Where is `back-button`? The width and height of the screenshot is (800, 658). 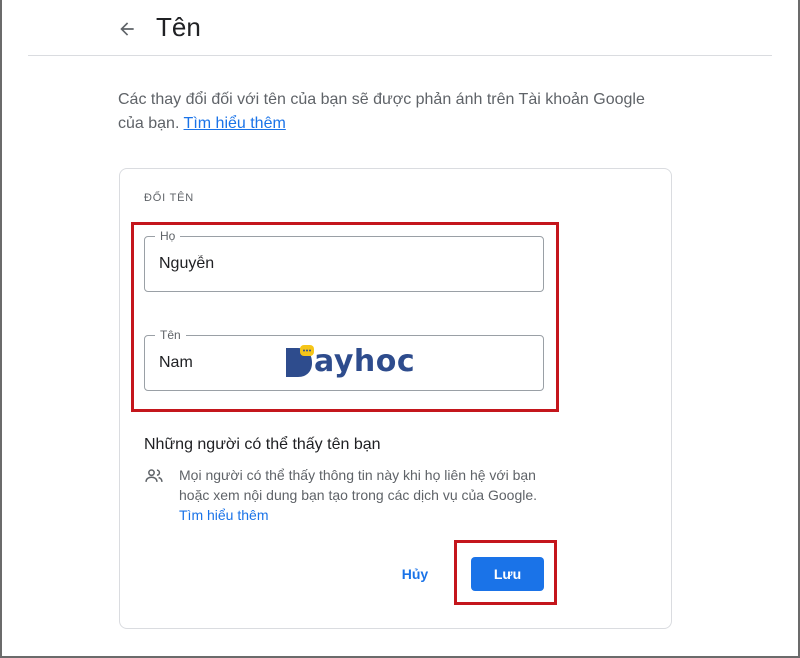 back-button is located at coordinates (127, 29).